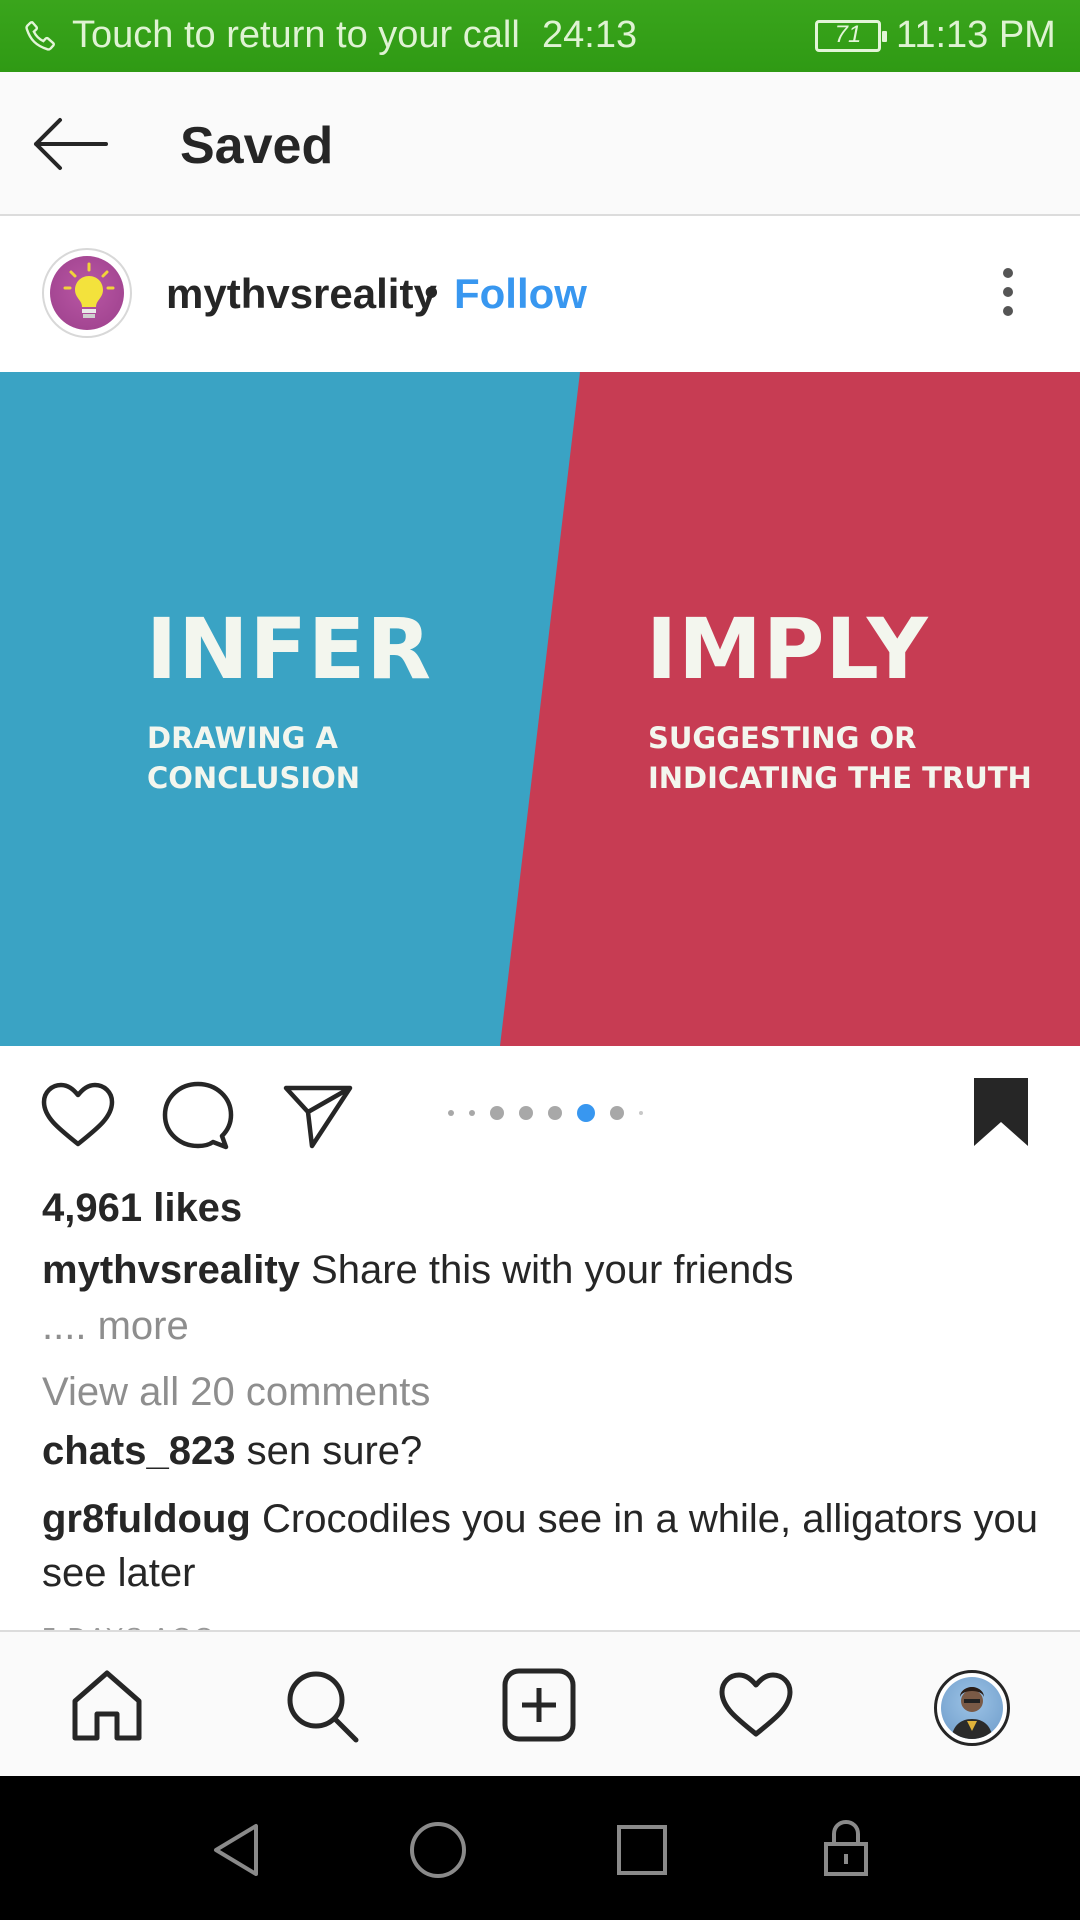 Image resolution: width=1080 pixels, height=1920 pixels. I want to click on comment-item: chats_823 sen sure?, so click(542, 1451).